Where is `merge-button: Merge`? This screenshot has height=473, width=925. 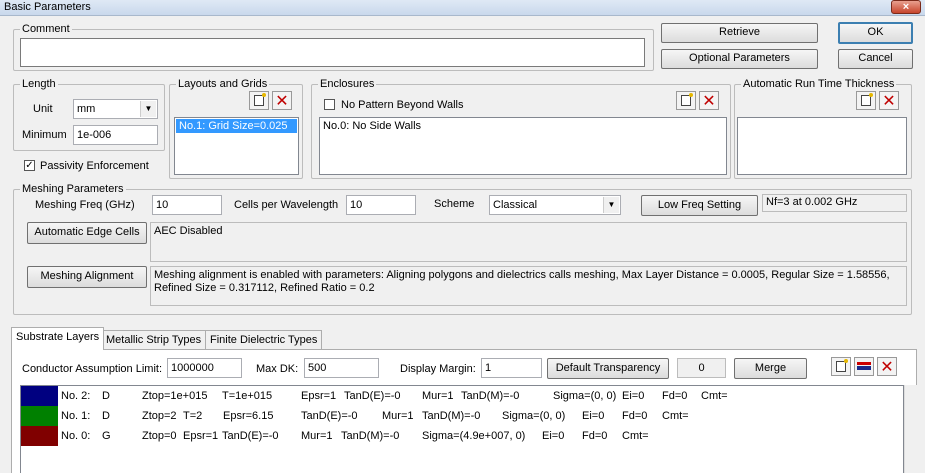
merge-button: Merge is located at coordinates (770, 368).